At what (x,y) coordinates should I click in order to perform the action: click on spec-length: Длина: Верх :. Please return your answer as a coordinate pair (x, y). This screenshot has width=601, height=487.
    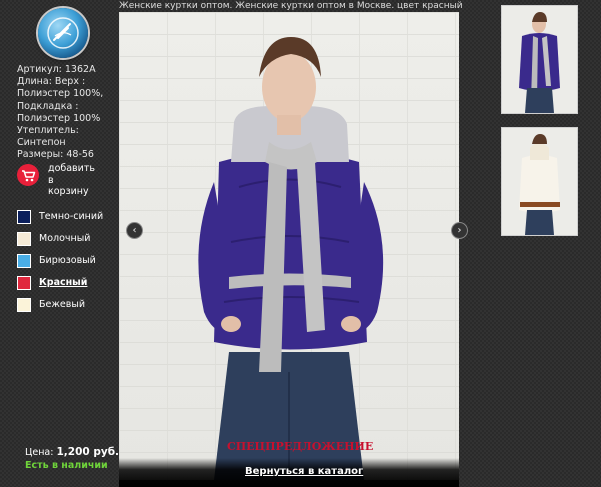
    Looking at the image, I should click on (51, 82).